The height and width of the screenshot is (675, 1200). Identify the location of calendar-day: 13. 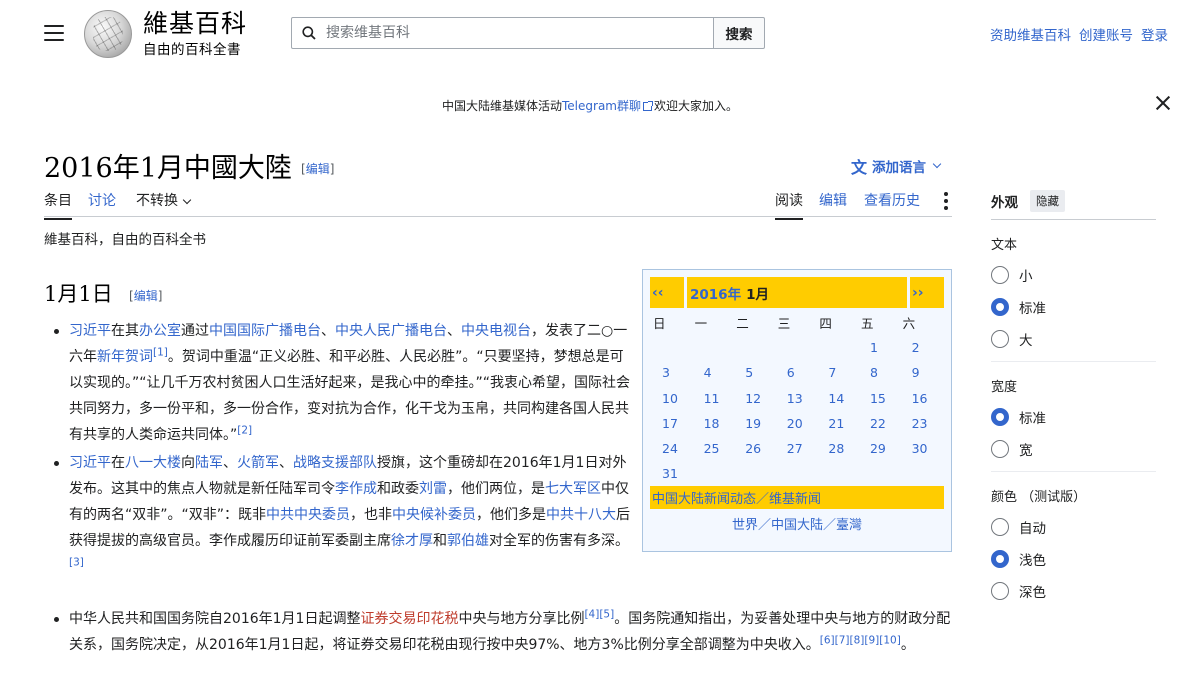
(796, 398).